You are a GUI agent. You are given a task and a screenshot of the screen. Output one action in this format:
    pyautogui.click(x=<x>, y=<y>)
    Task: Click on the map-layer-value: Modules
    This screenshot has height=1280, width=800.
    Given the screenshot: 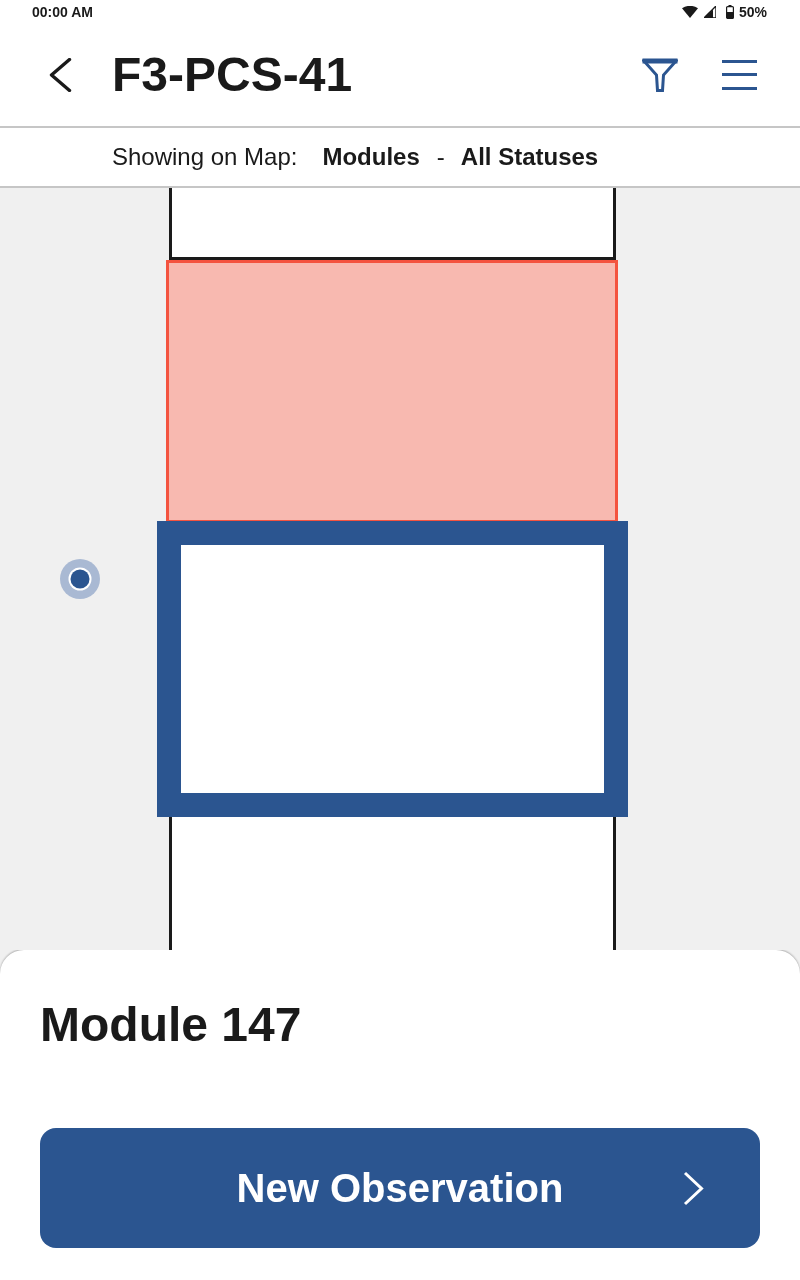 What is the action you would take?
    pyautogui.click(x=371, y=157)
    